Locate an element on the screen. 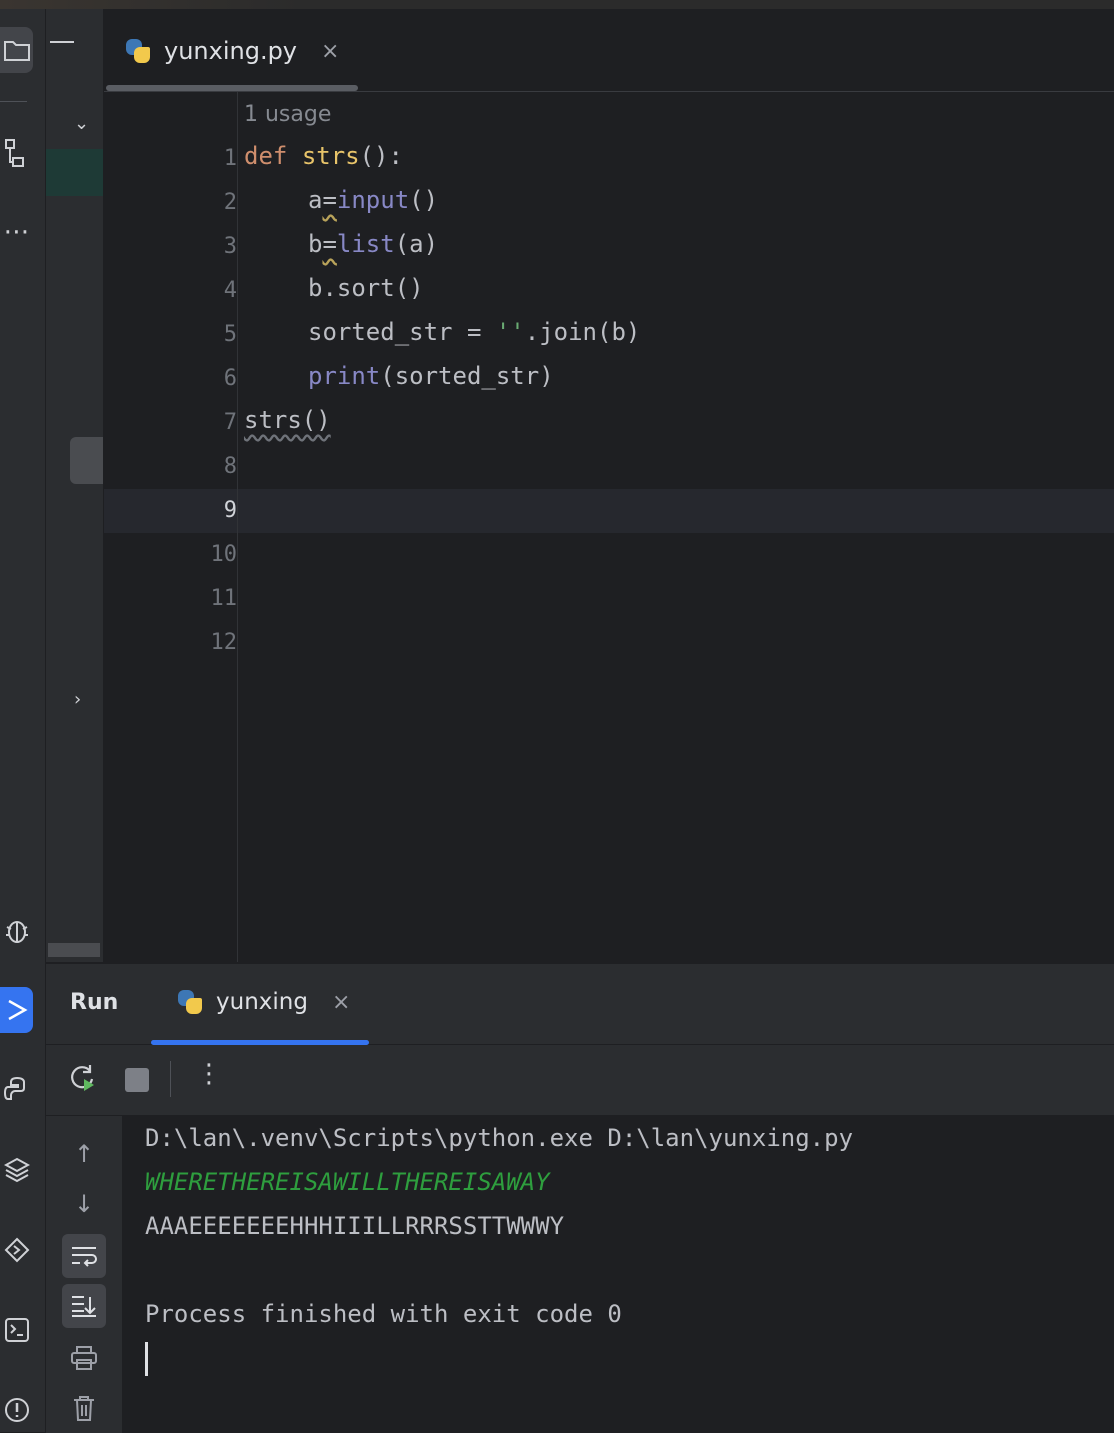  code-line-6: print(sorted_str) is located at coordinates (431, 376).